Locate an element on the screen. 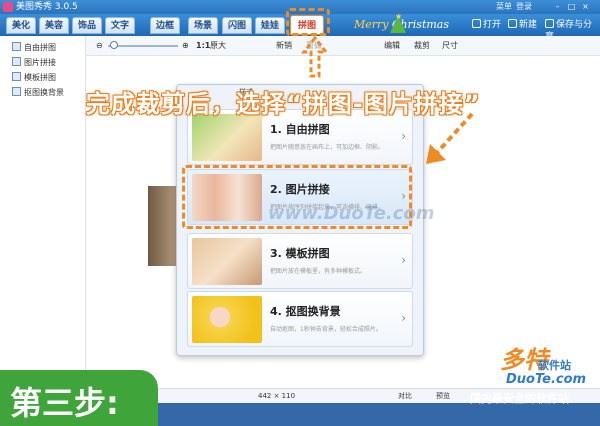 The height and width of the screenshot is (426, 600). zoom-slider-handle is located at coordinates (114, 45).